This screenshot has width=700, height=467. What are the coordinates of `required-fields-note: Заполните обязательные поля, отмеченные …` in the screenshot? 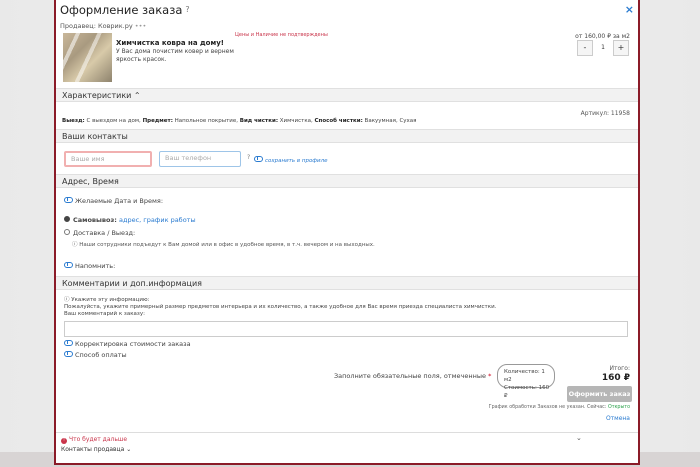 It's located at (412, 376).